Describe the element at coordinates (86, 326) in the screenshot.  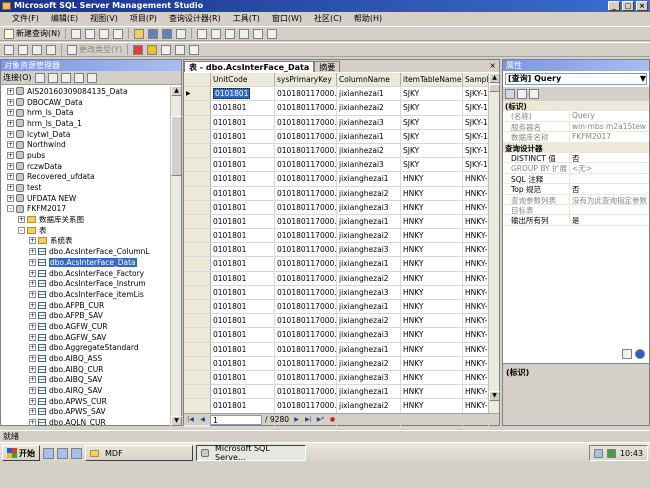
I see `tree-item: + dbo.AGFW_CUR` at that location.